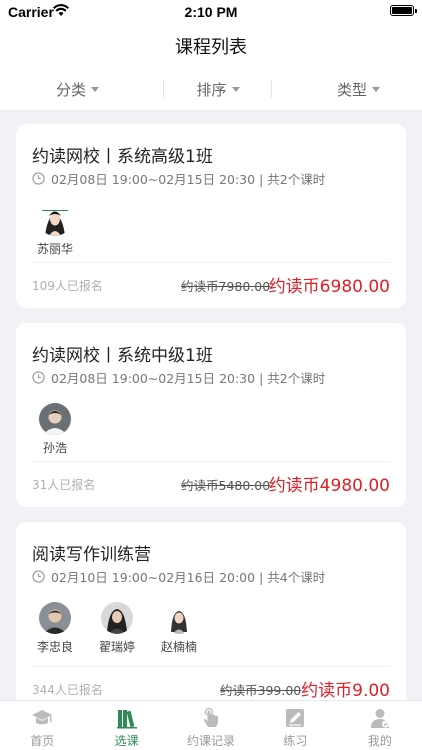  What do you see at coordinates (126, 741) in the screenshot?
I see `tab-courses-label: 选课` at bounding box center [126, 741].